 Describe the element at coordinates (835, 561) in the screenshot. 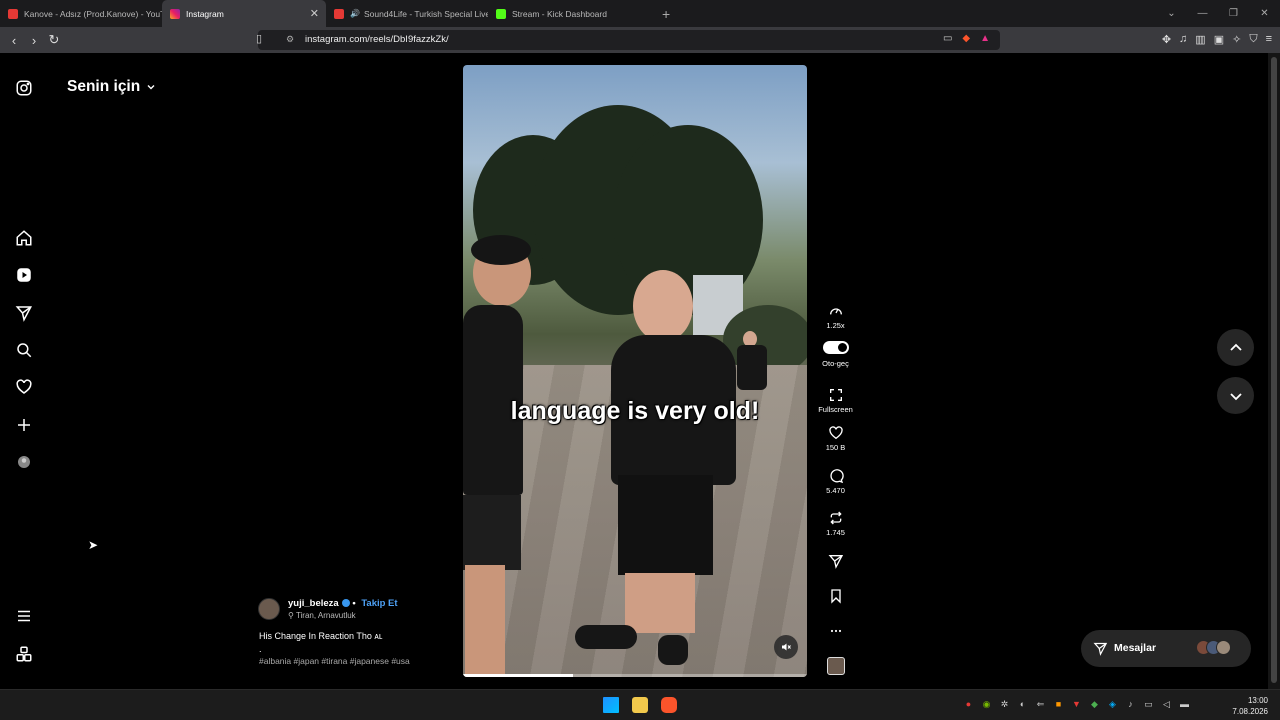

I see `share-button` at that location.